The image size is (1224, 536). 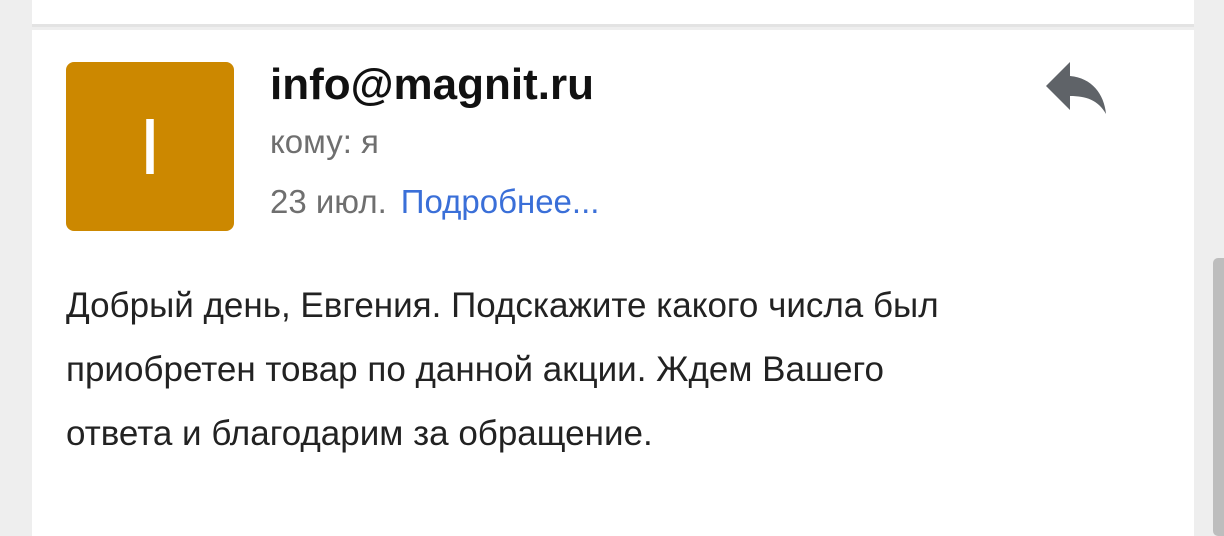 I want to click on scrollbar-thumb, so click(x=1218, y=397).